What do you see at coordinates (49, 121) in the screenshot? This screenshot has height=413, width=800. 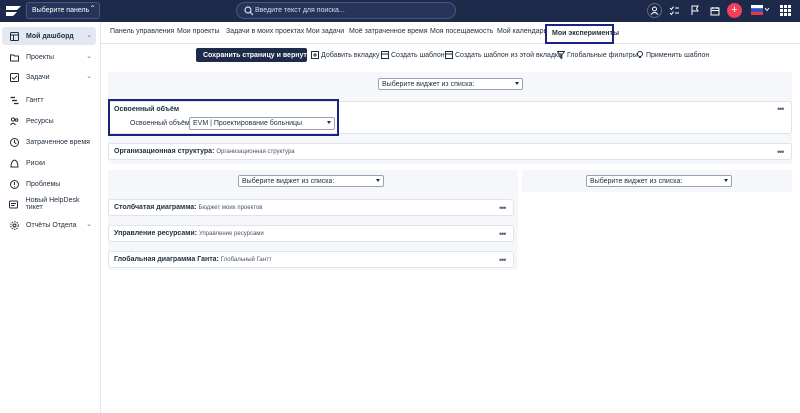 I see `sidebar-item-resources: Ресурсы` at bounding box center [49, 121].